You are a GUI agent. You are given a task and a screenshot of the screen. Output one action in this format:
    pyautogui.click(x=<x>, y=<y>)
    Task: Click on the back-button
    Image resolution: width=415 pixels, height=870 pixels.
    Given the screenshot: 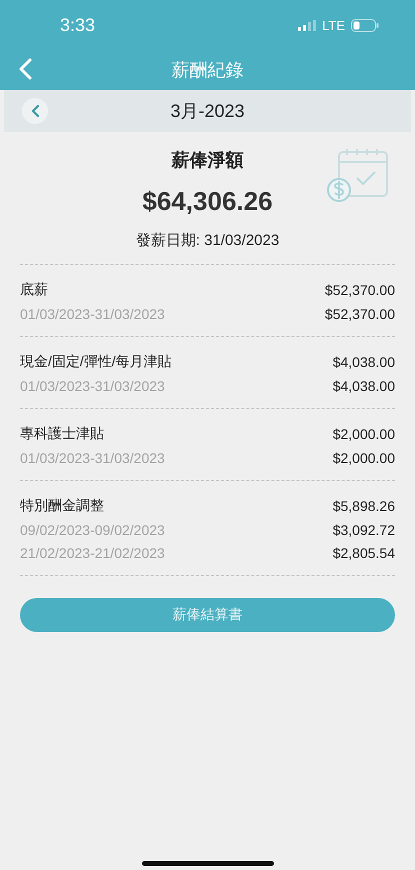 What is the action you would take?
    pyautogui.click(x=25, y=69)
    